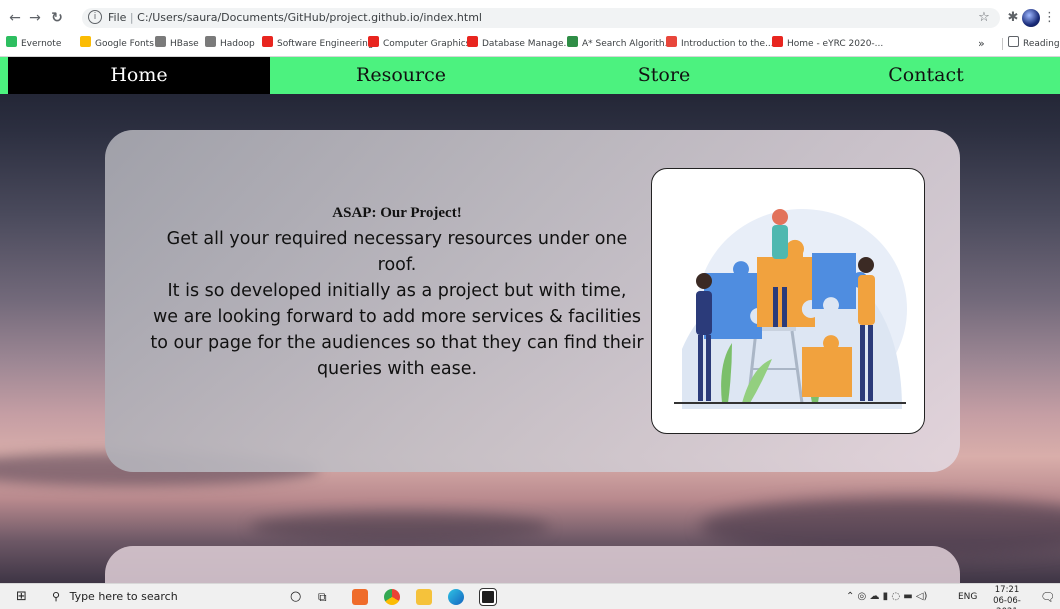 Image resolution: width=1060 pixels, height=609 pixels. What do you see at coordinates (295, 596) in the screenshot?
I see `cortana-icon: ○` at bounding box center [295, 596].